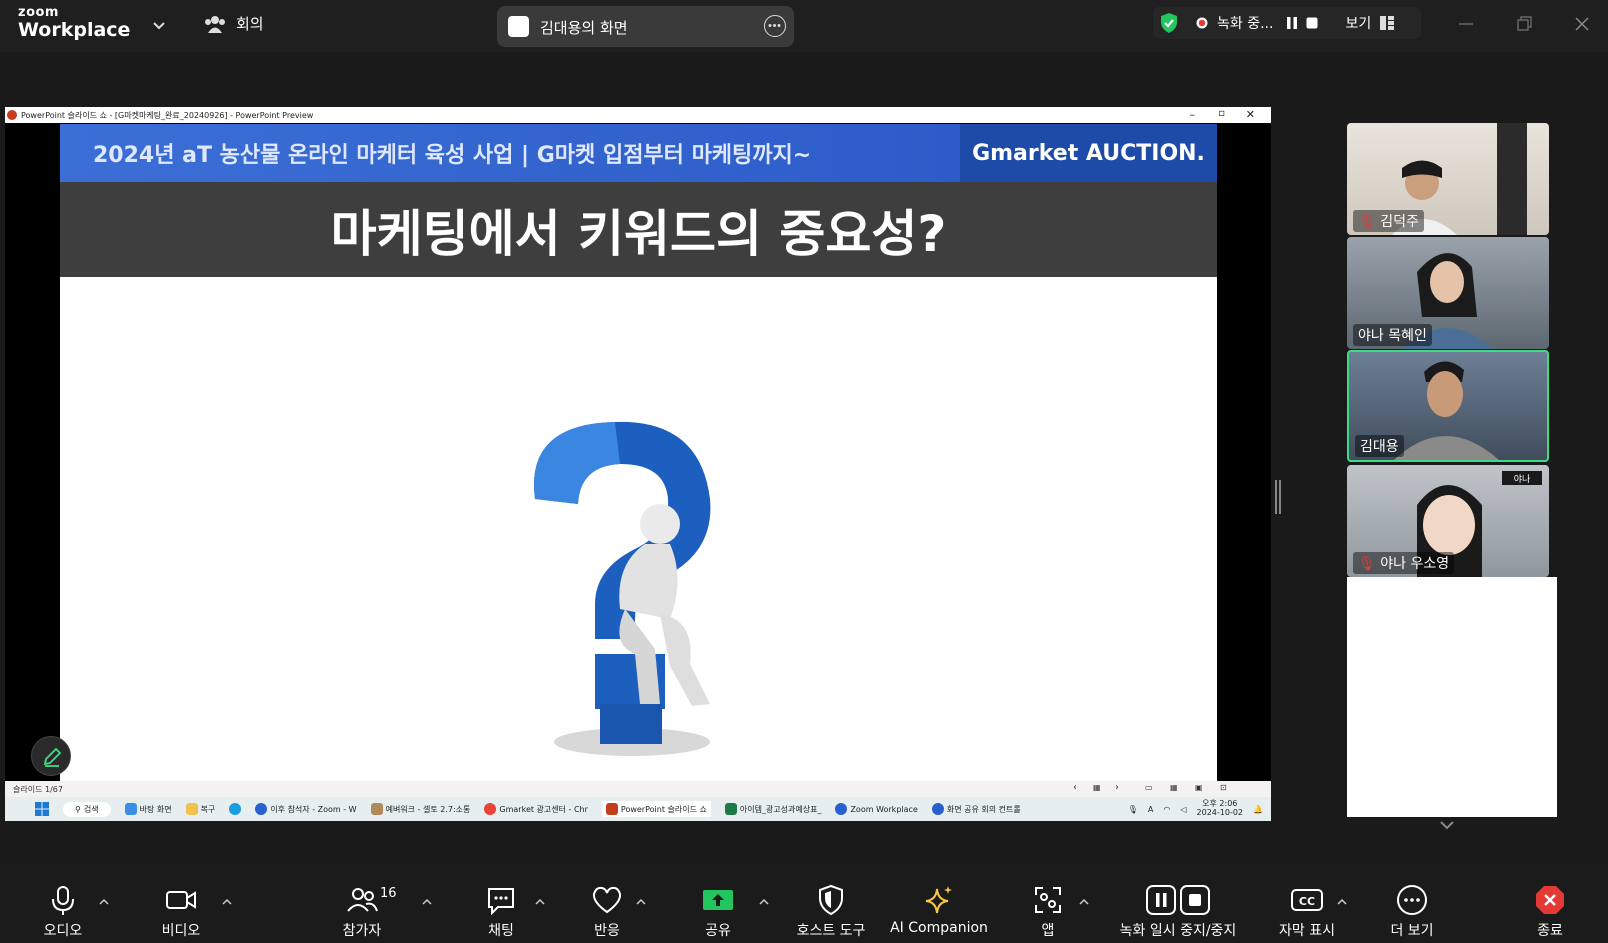 This screenshot has height=943, width=1608. I want to click on participants-options-caret-icon, so click(427, 902).